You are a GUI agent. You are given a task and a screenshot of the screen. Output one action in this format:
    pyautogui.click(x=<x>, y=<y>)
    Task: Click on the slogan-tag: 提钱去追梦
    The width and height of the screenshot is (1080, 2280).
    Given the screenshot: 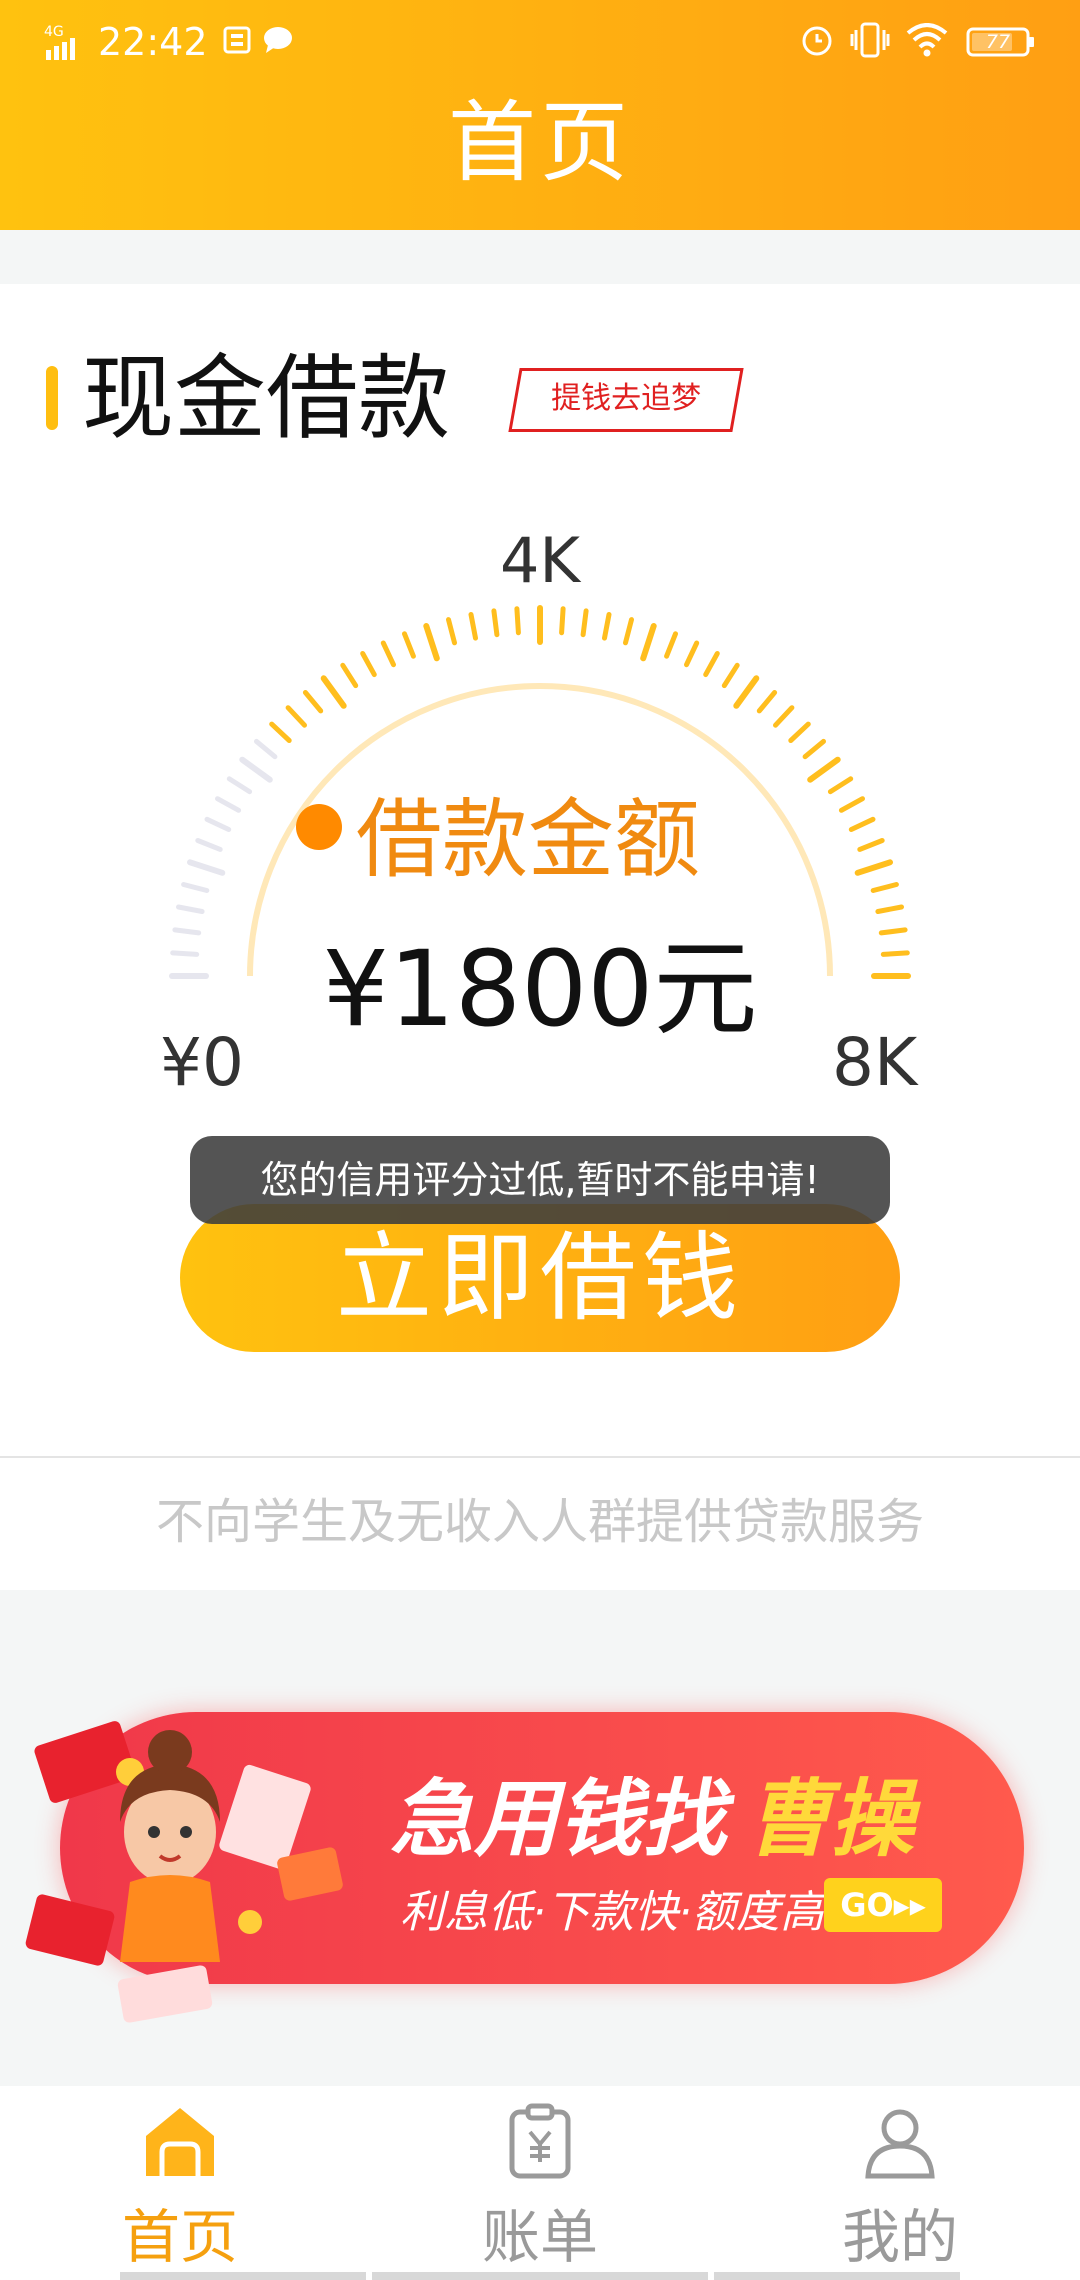 What is the action you would take?
    pyautogui.click(x=626, y=400)
    